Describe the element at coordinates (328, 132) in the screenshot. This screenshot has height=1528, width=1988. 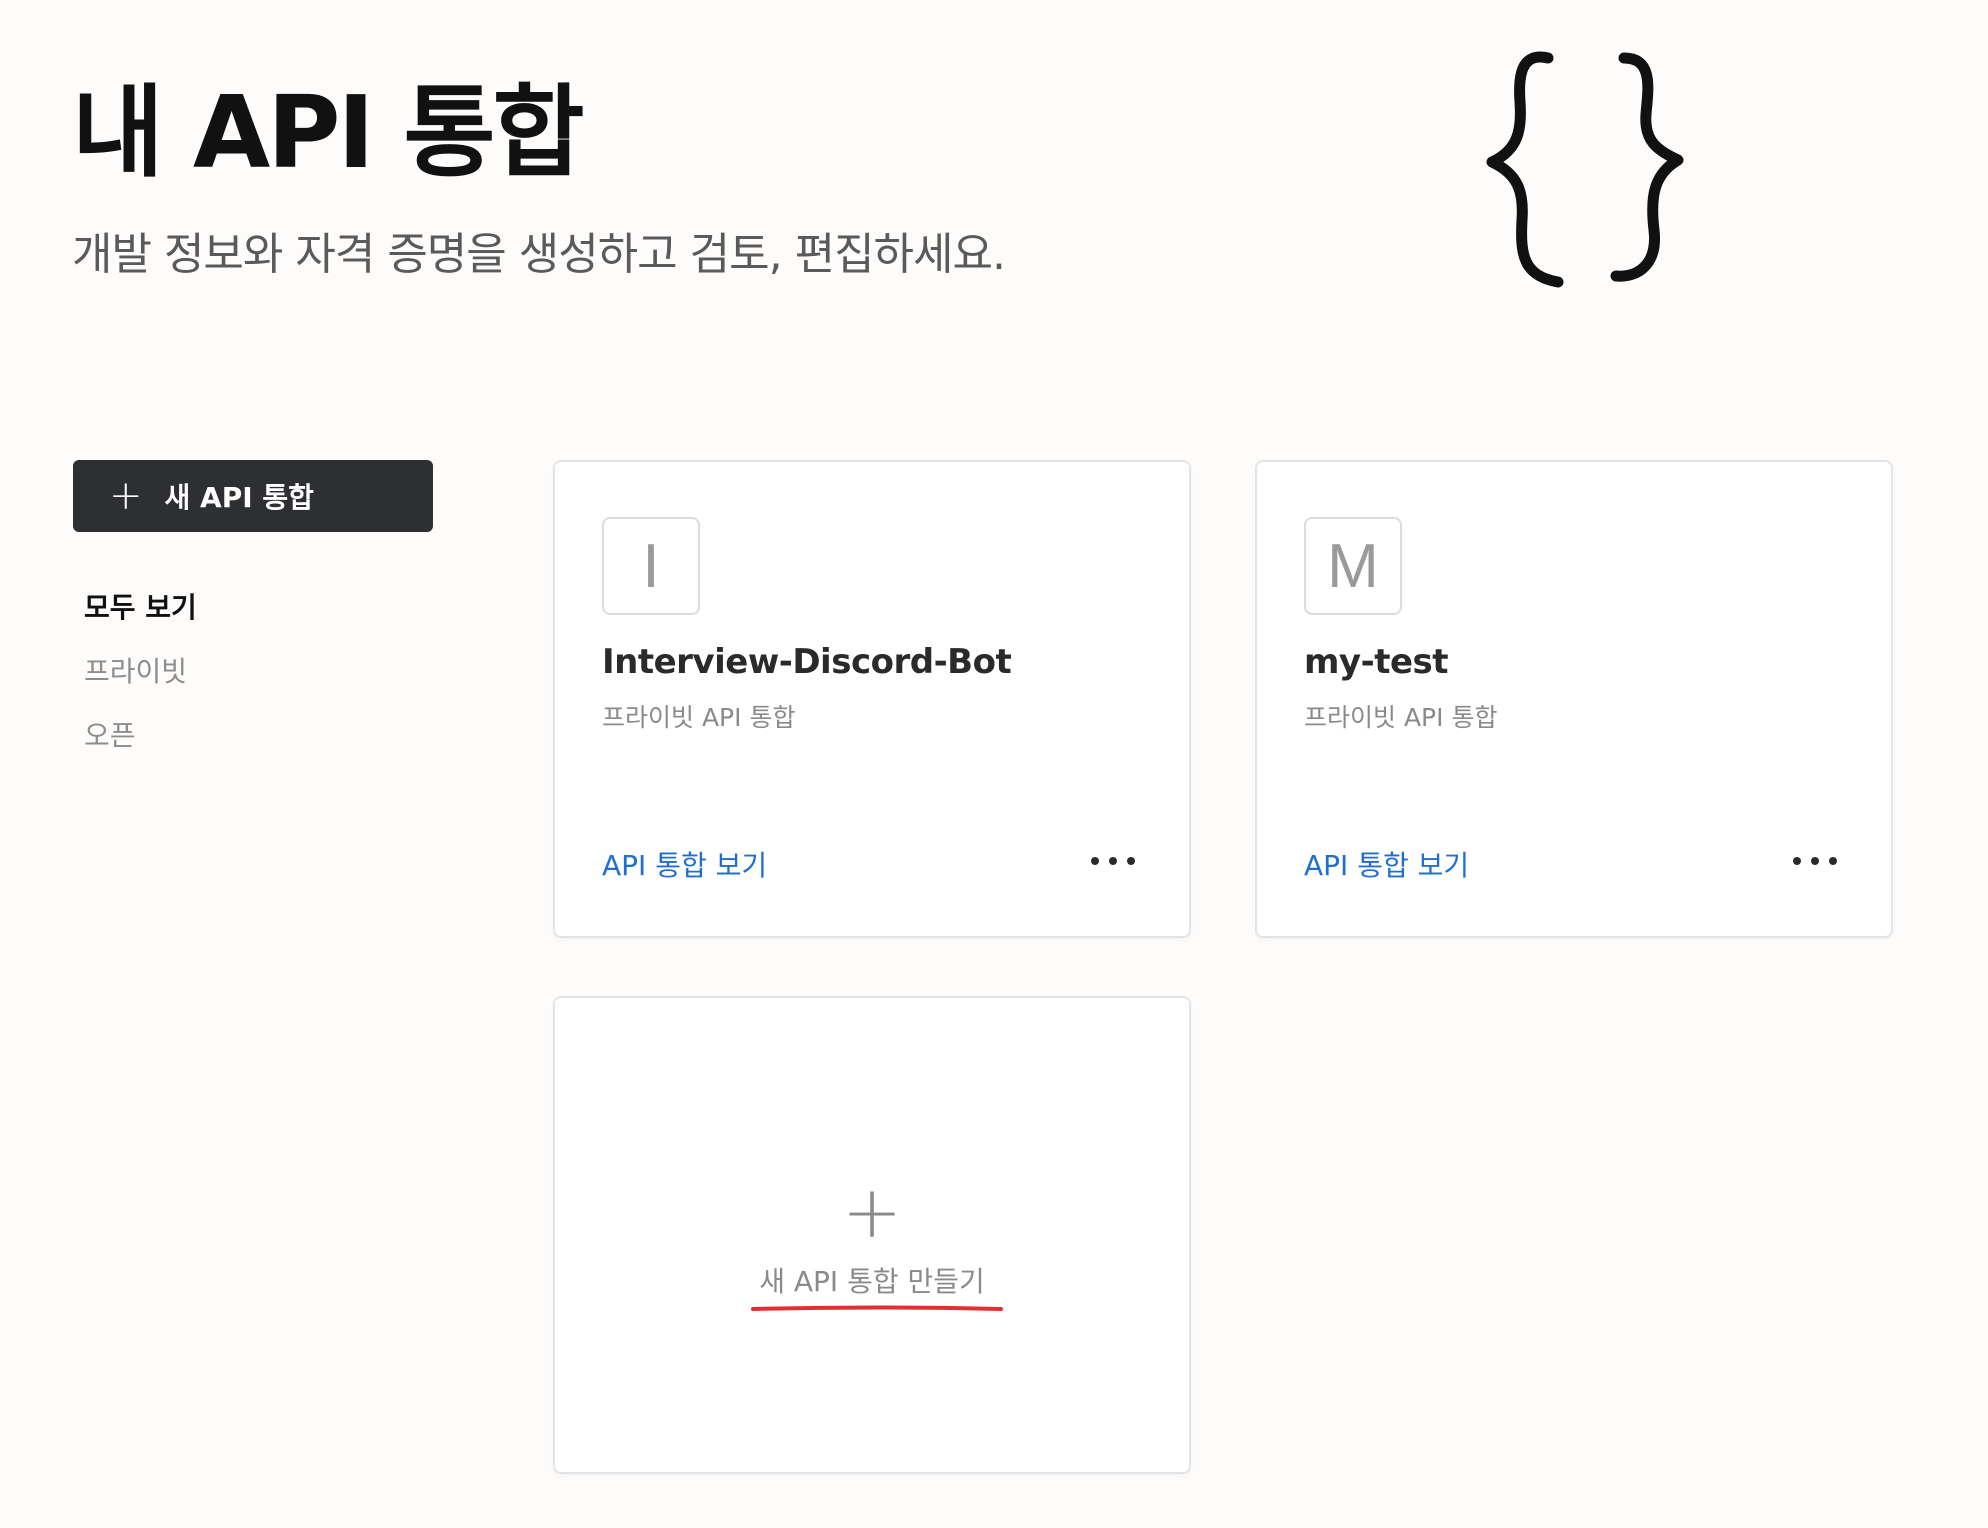
I see `page-title: 내 API 통합` at that location.